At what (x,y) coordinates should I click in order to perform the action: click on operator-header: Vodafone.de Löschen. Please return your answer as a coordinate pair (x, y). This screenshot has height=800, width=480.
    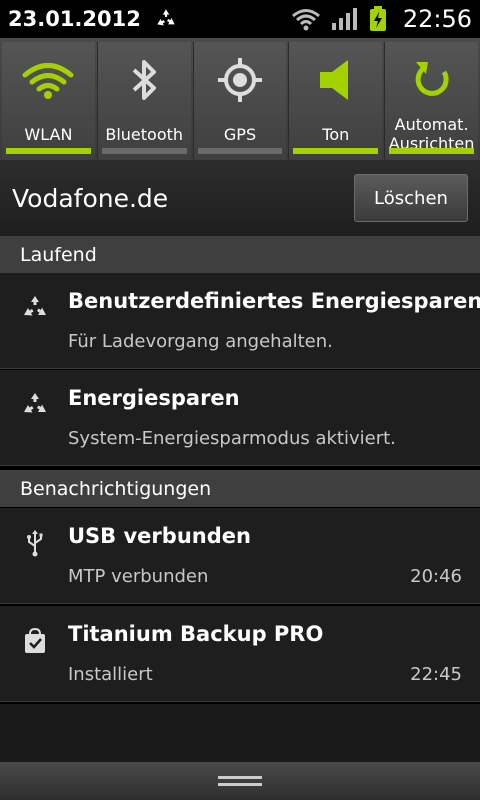
    Looking at the image, I should click on (240, 198).